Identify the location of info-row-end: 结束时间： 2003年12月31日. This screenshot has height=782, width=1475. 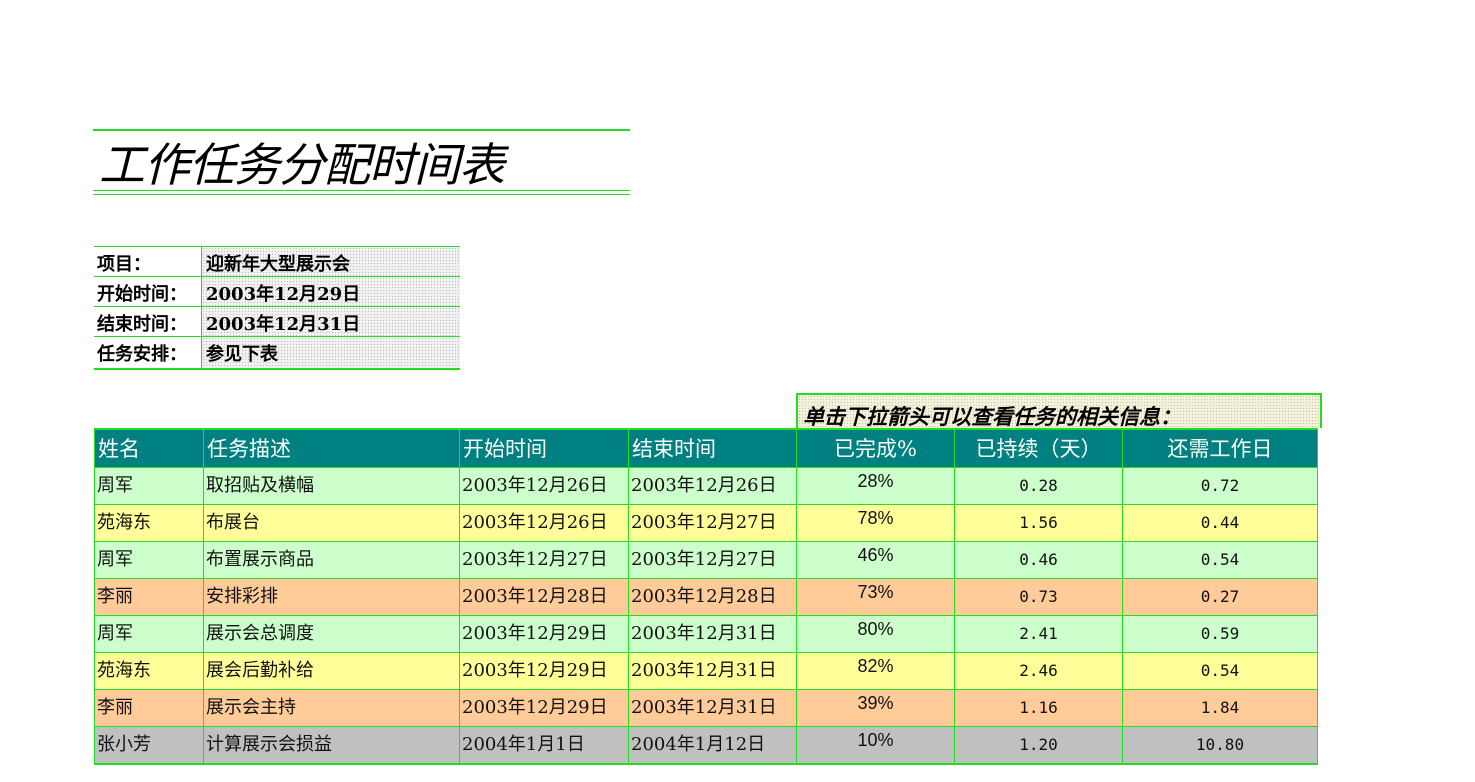
(277, 322).